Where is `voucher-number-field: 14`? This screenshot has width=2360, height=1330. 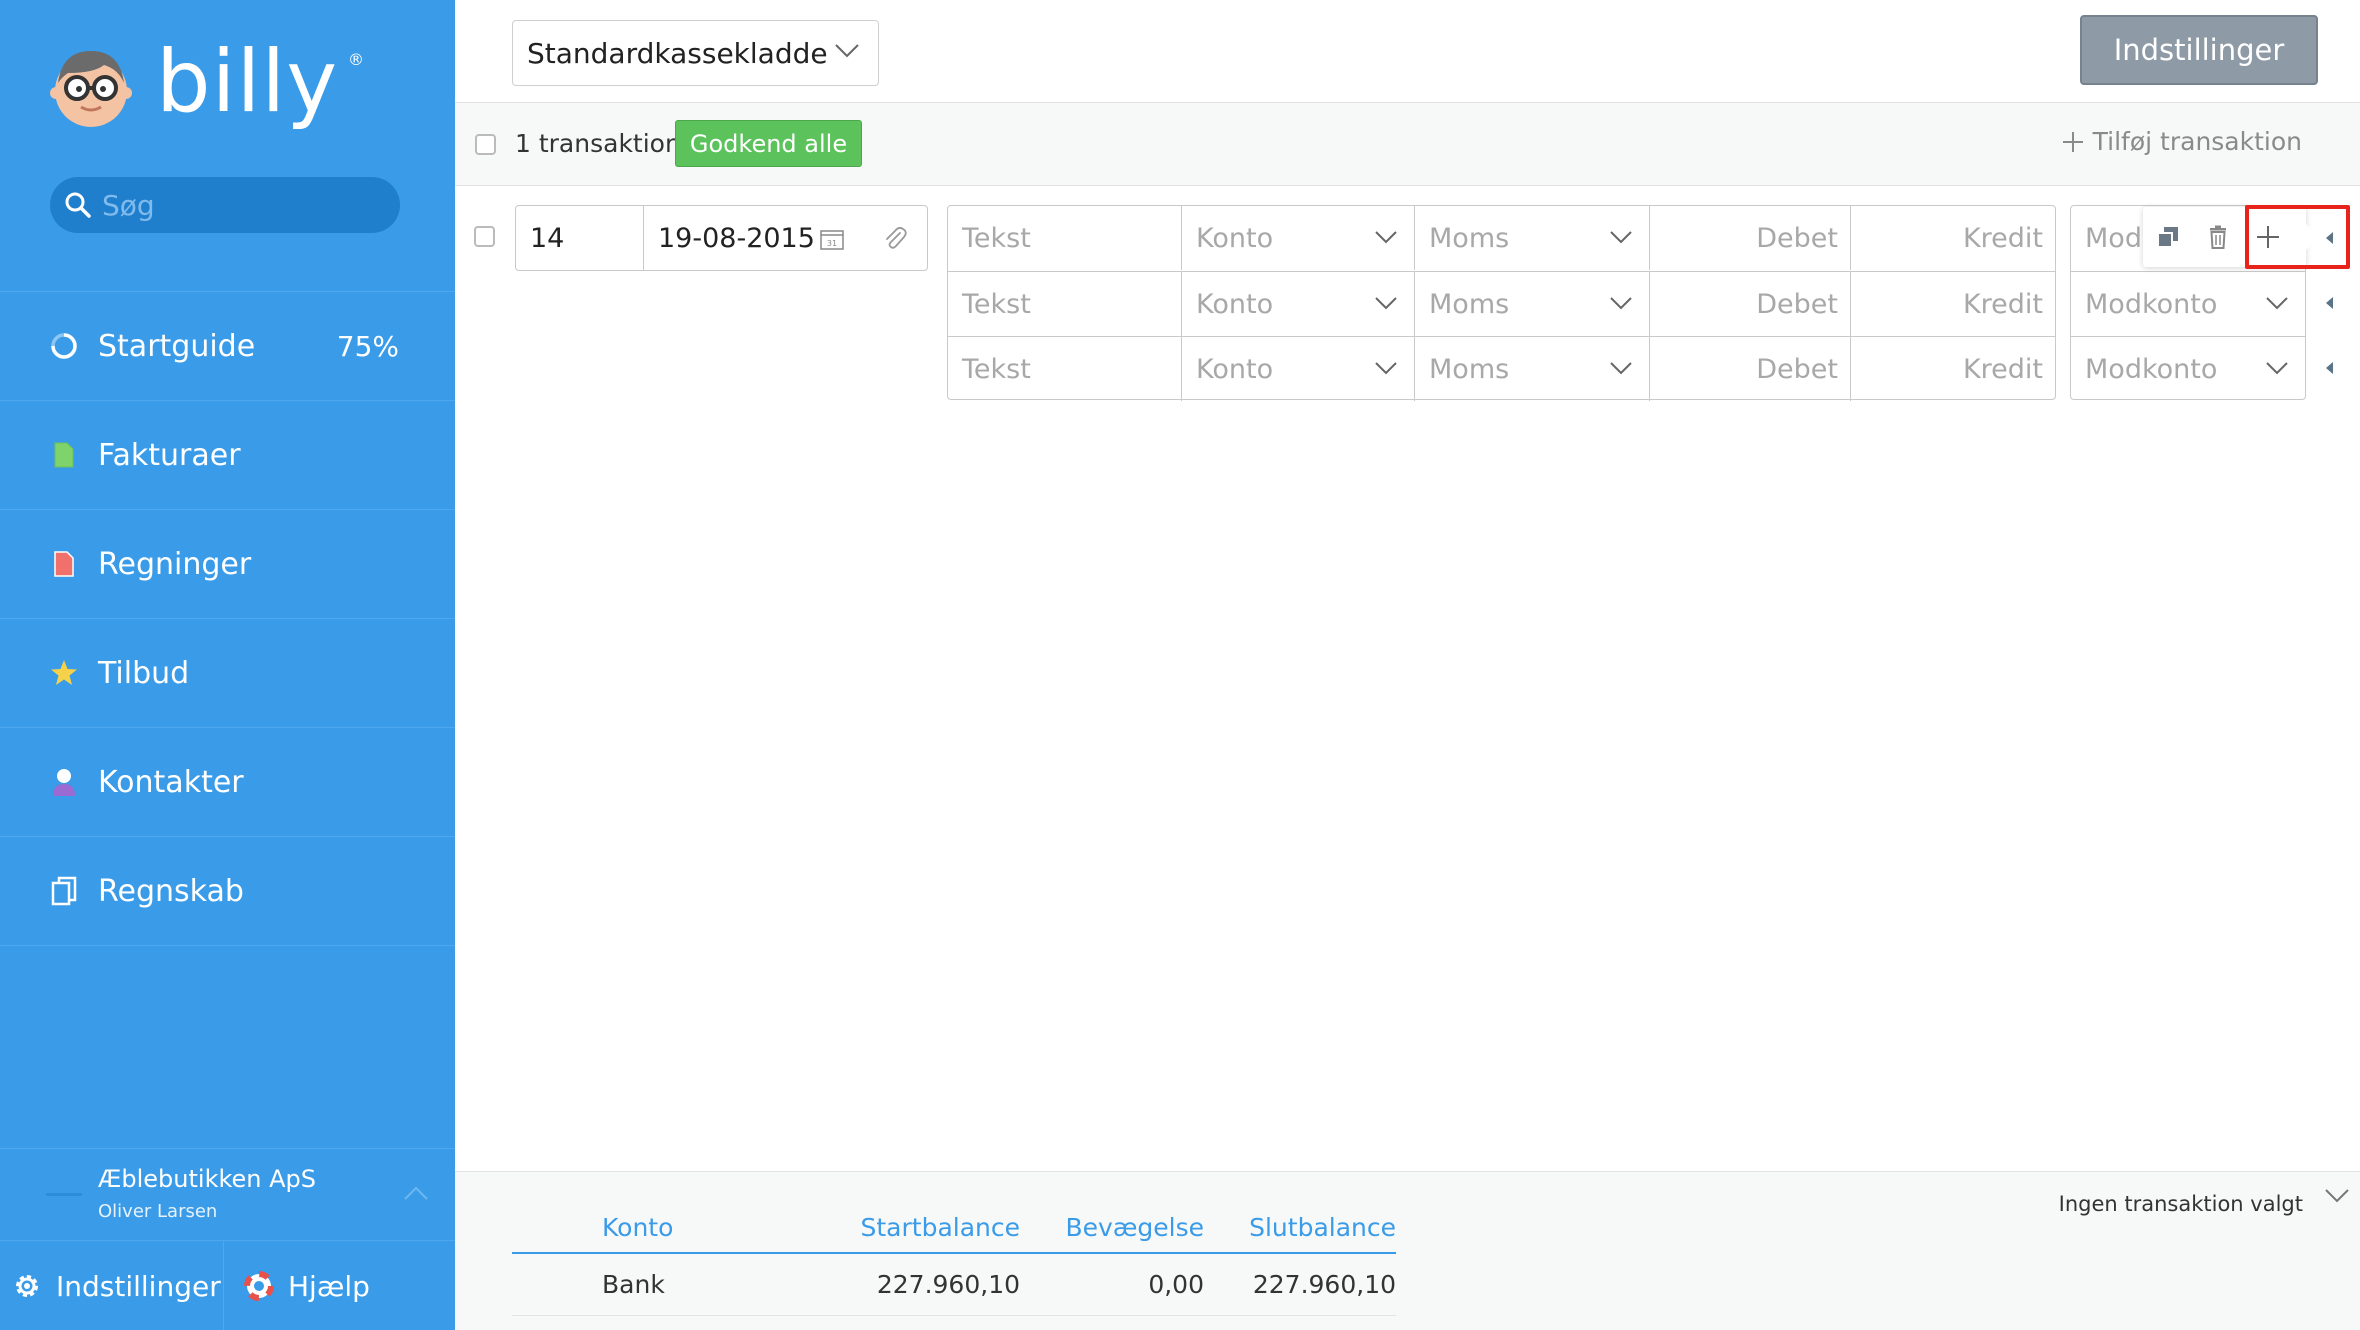 voucher-number-field: 14 is located at coordinates (579, 238).